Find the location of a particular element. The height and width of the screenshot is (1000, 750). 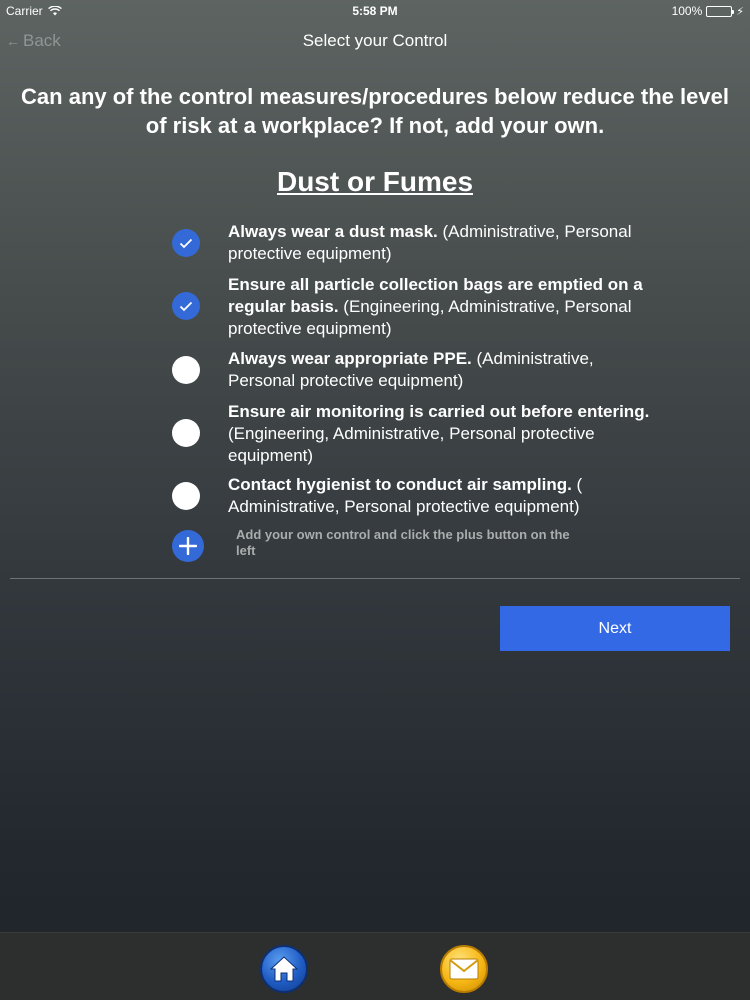

navigation-bar: ← Back Select your Control is located at coordinates (375, 42).